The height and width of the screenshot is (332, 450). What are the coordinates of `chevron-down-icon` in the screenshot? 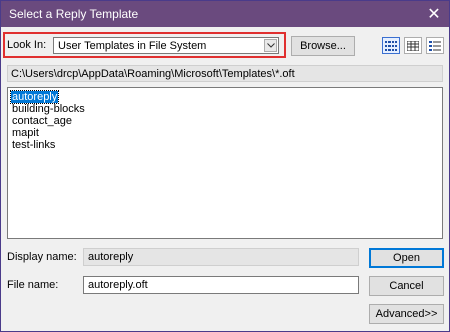 It's located at (270, 45).